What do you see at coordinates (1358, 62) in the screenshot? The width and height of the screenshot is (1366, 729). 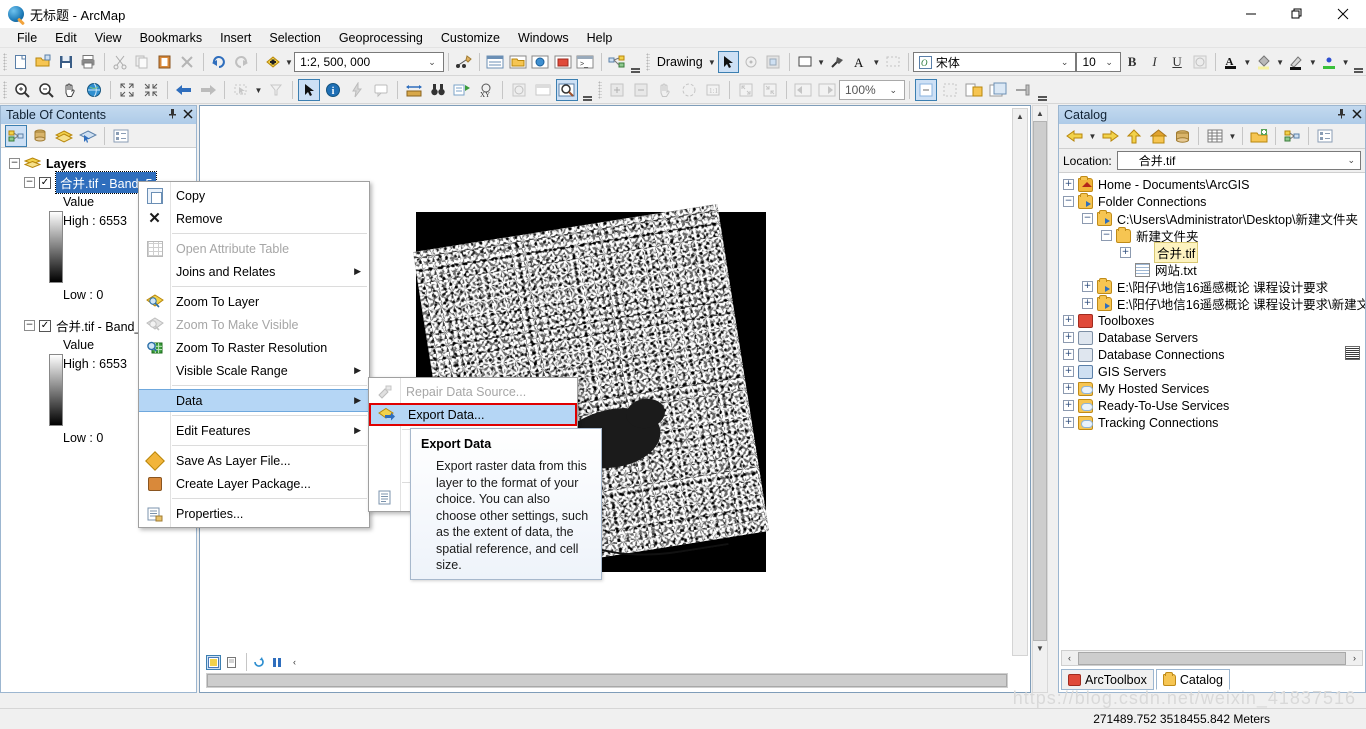 I see `drawing-toolbar-overflow-button` at bounding box center [1358, 62].